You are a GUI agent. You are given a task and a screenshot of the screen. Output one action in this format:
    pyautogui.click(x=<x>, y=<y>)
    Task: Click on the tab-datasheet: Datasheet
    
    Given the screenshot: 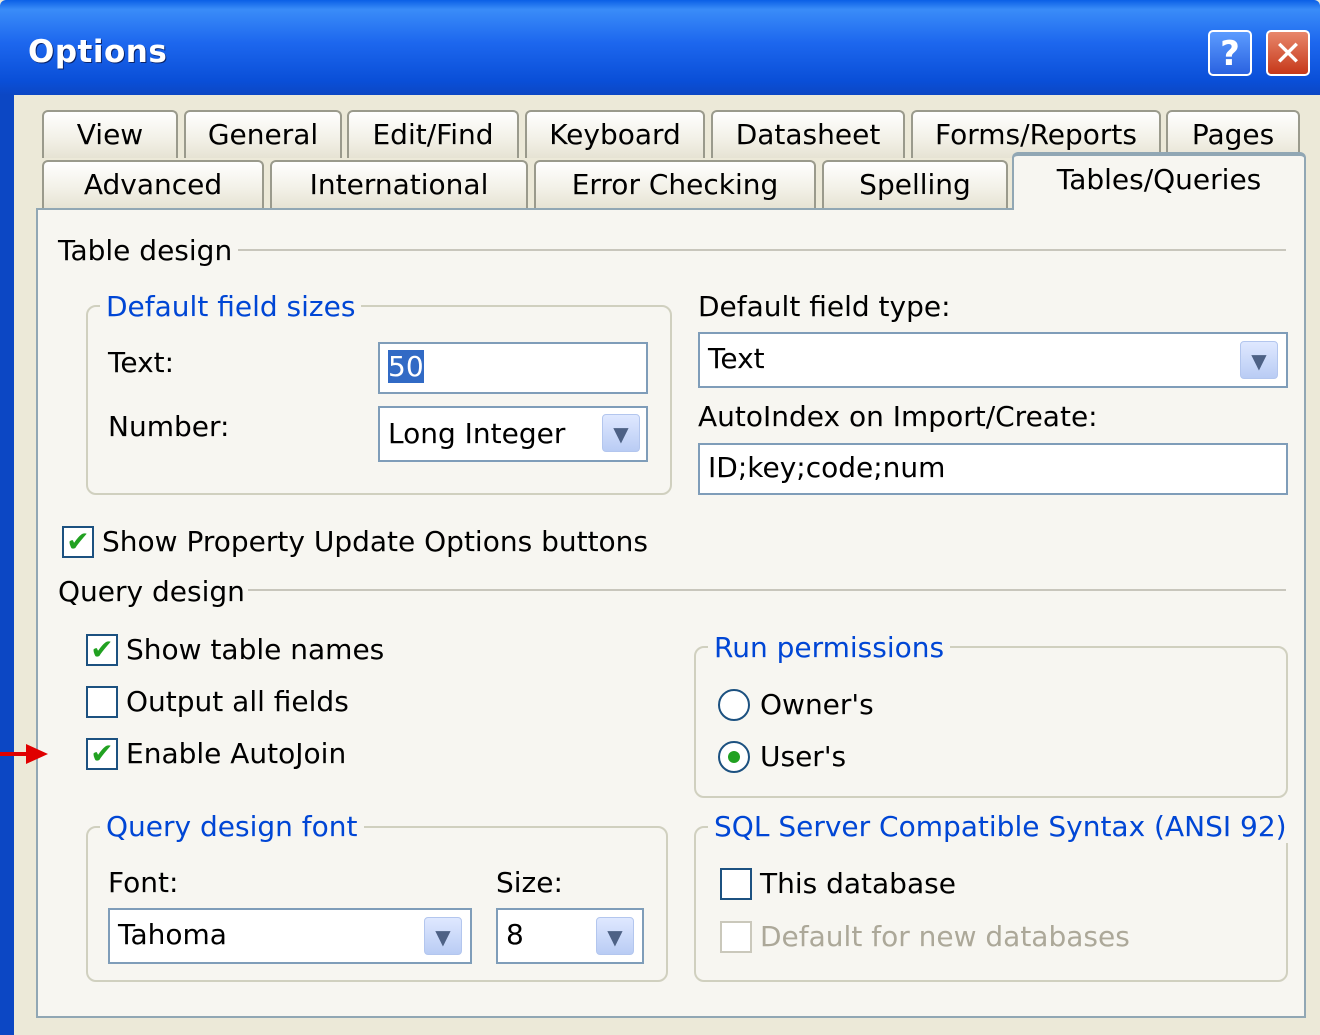 What is the action you would take?
    pyautogui.click(x=808, y=134)
    